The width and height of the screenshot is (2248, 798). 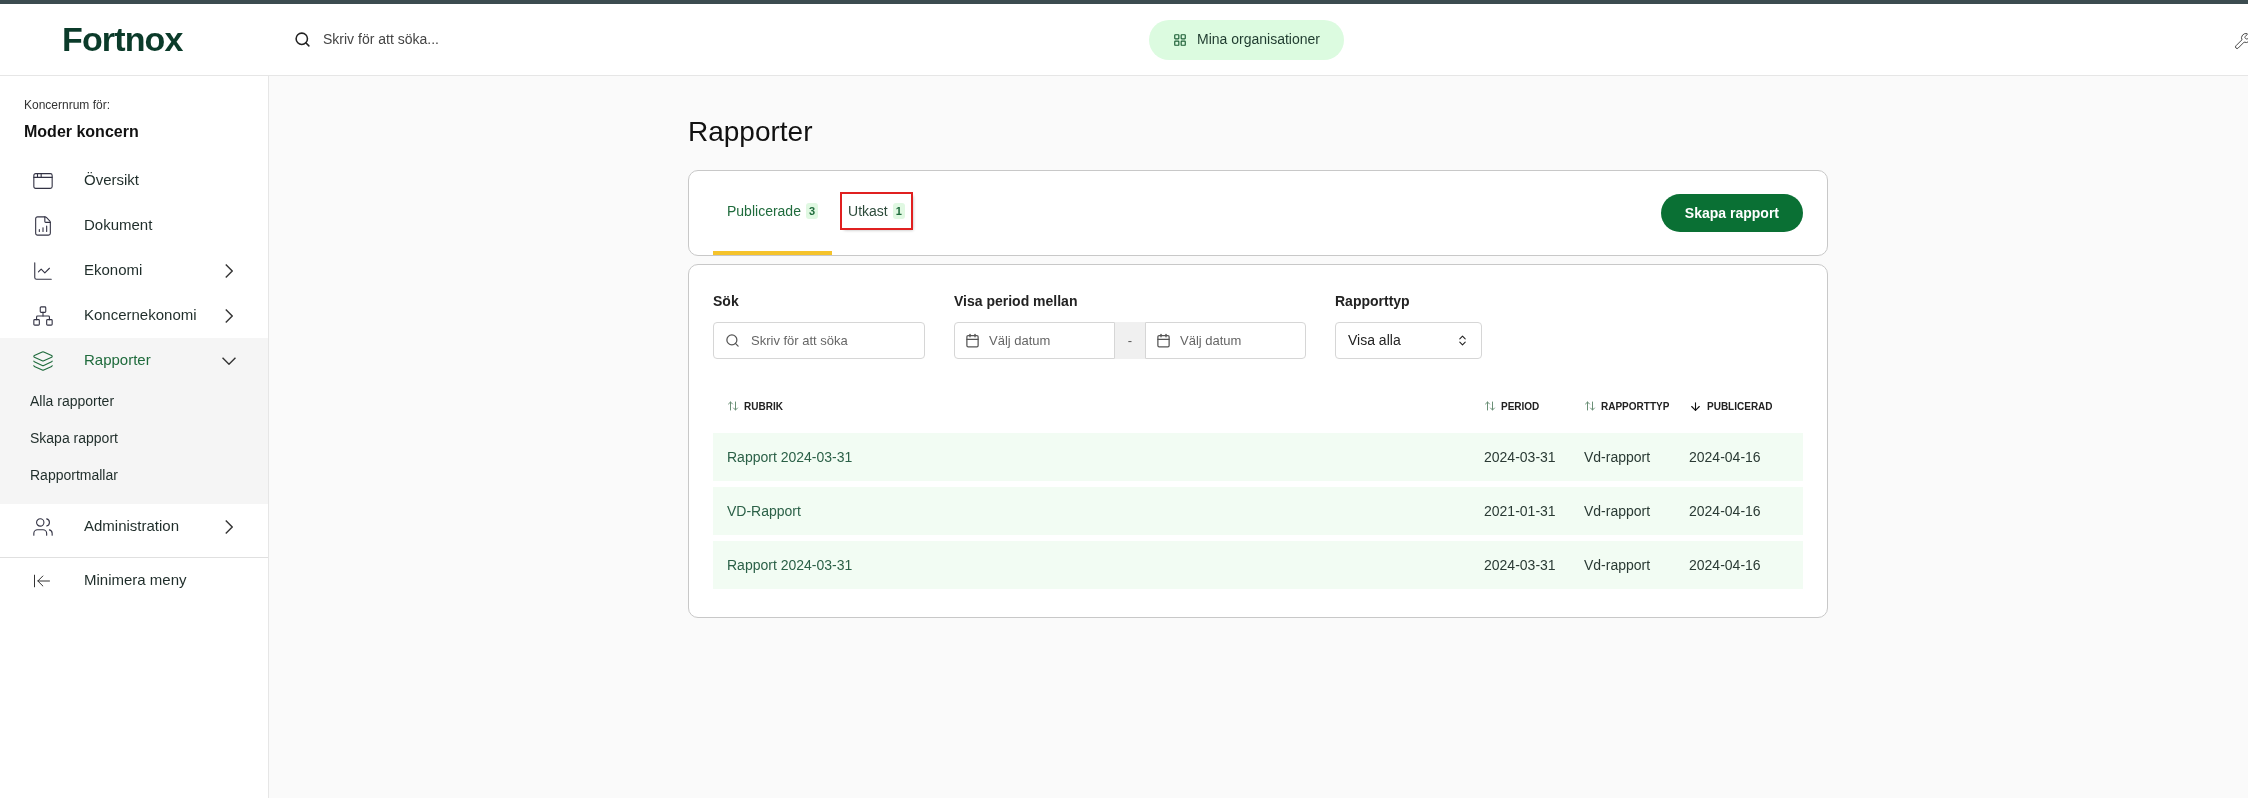 What do you see at coordinates (1373, 301) in the screenshot?
I see `field-label: Rapporttyp` at bounding box center [1373, 301].